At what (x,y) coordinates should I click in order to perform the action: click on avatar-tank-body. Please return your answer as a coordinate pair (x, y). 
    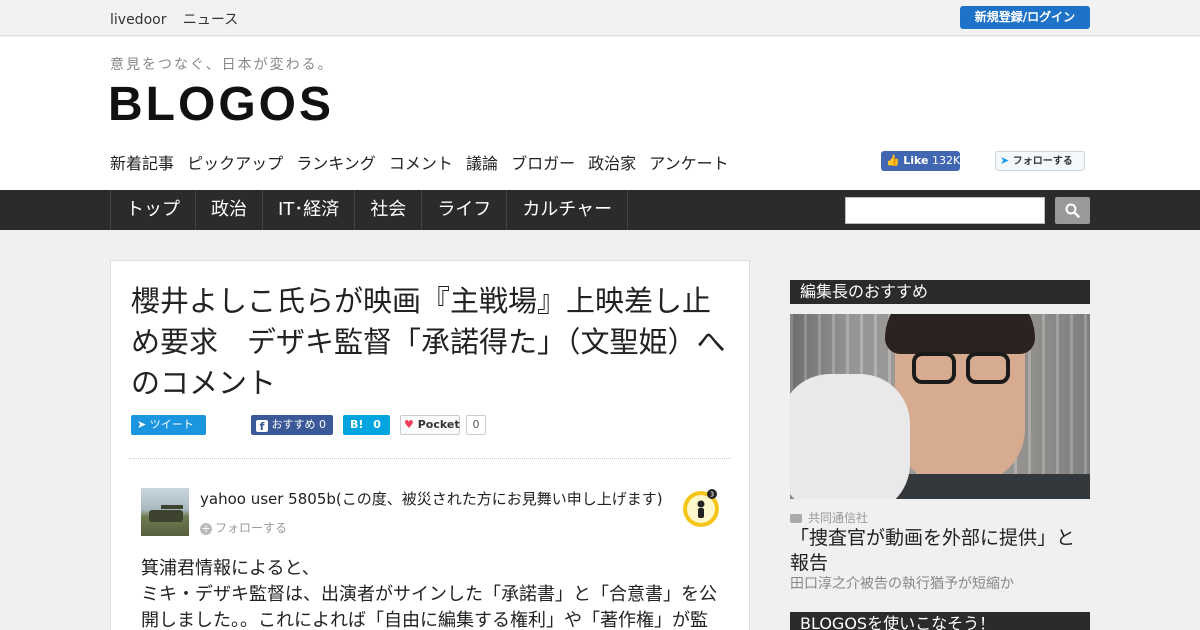
    Looking at the image, I should click on (166, 516).